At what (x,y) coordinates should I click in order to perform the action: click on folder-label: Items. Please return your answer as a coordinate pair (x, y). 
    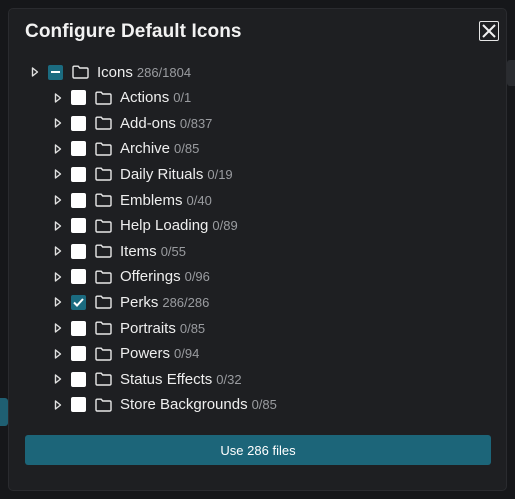
    Looking at the image, I should click on (138, 251).